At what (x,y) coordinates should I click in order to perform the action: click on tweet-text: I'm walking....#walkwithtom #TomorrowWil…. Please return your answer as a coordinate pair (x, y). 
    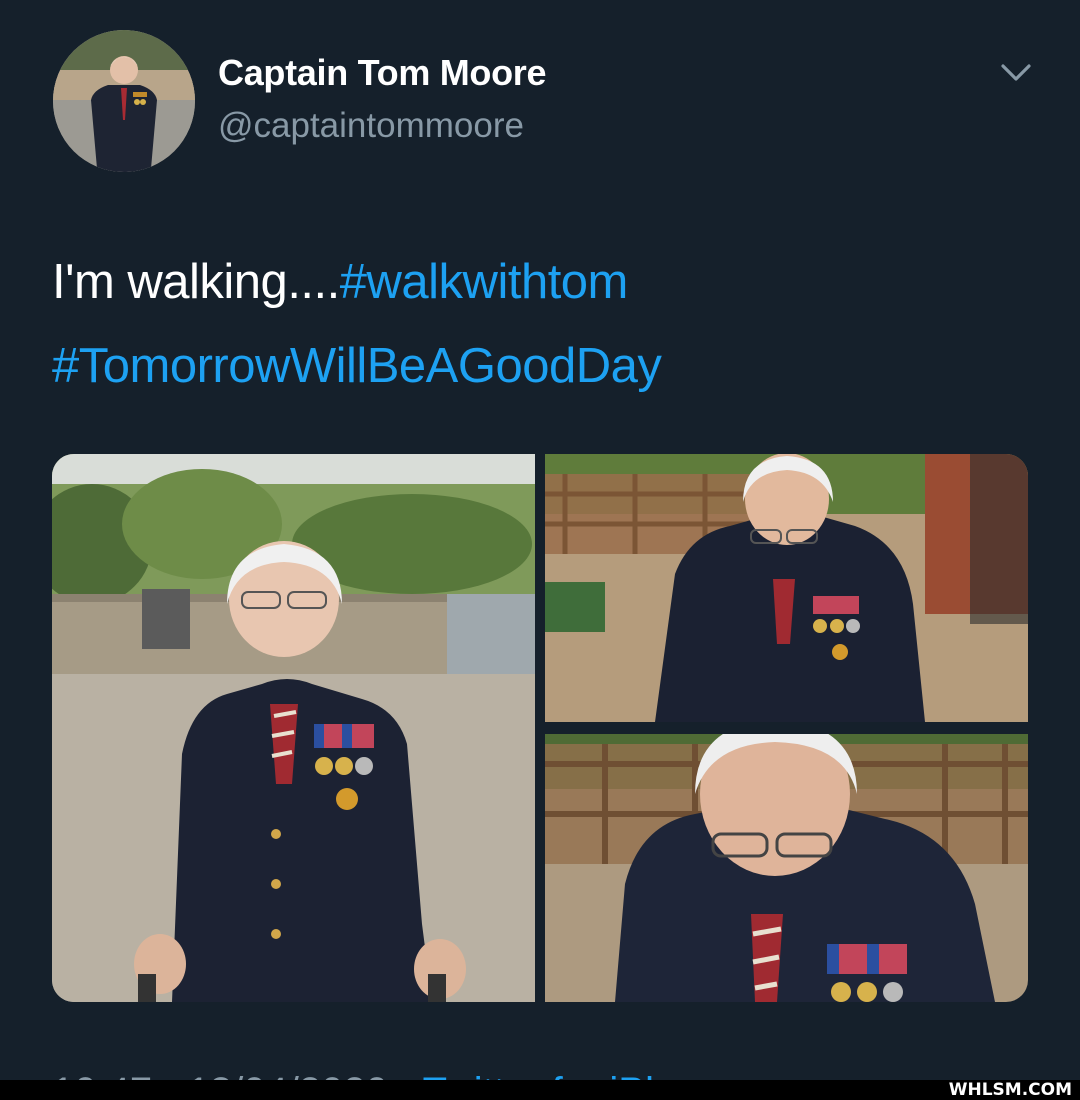
    Looking at the image, I should click on (542, 324).